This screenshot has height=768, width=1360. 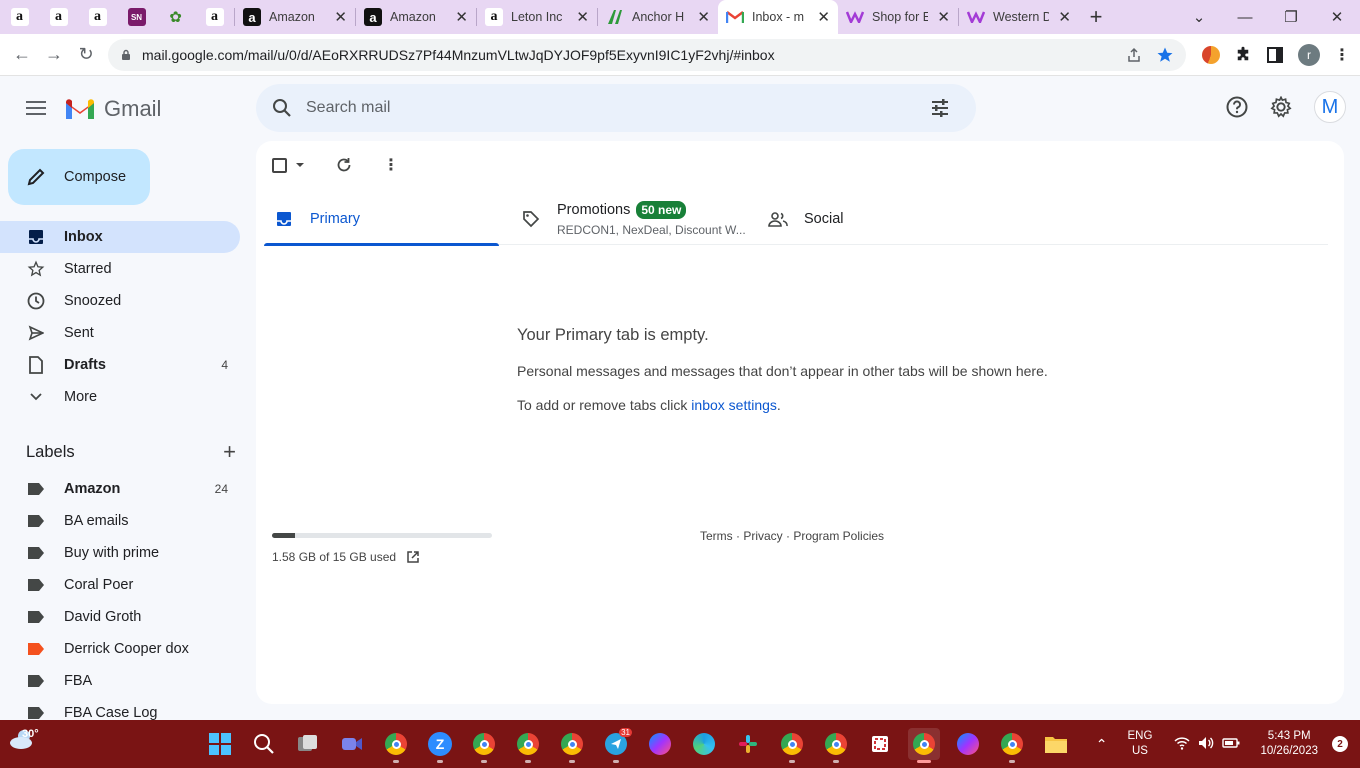 I want to click on nav-item-more: More, so click(x=120, y=397).